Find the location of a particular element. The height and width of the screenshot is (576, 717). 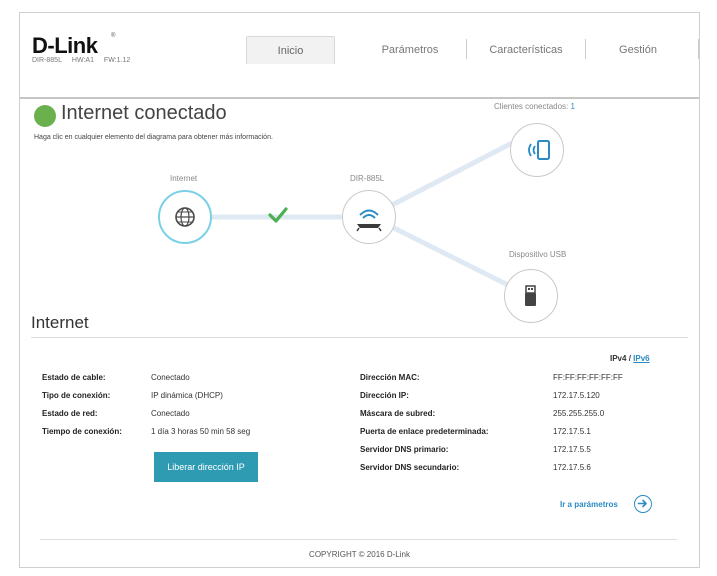

ip-address-label: Dirección IP: is located at coordinates (384, 395).